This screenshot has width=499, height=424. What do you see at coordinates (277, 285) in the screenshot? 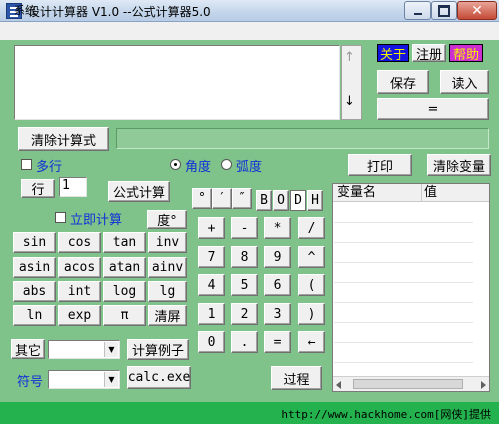
I see `key-6: 6` at bounding box center [277, 285].